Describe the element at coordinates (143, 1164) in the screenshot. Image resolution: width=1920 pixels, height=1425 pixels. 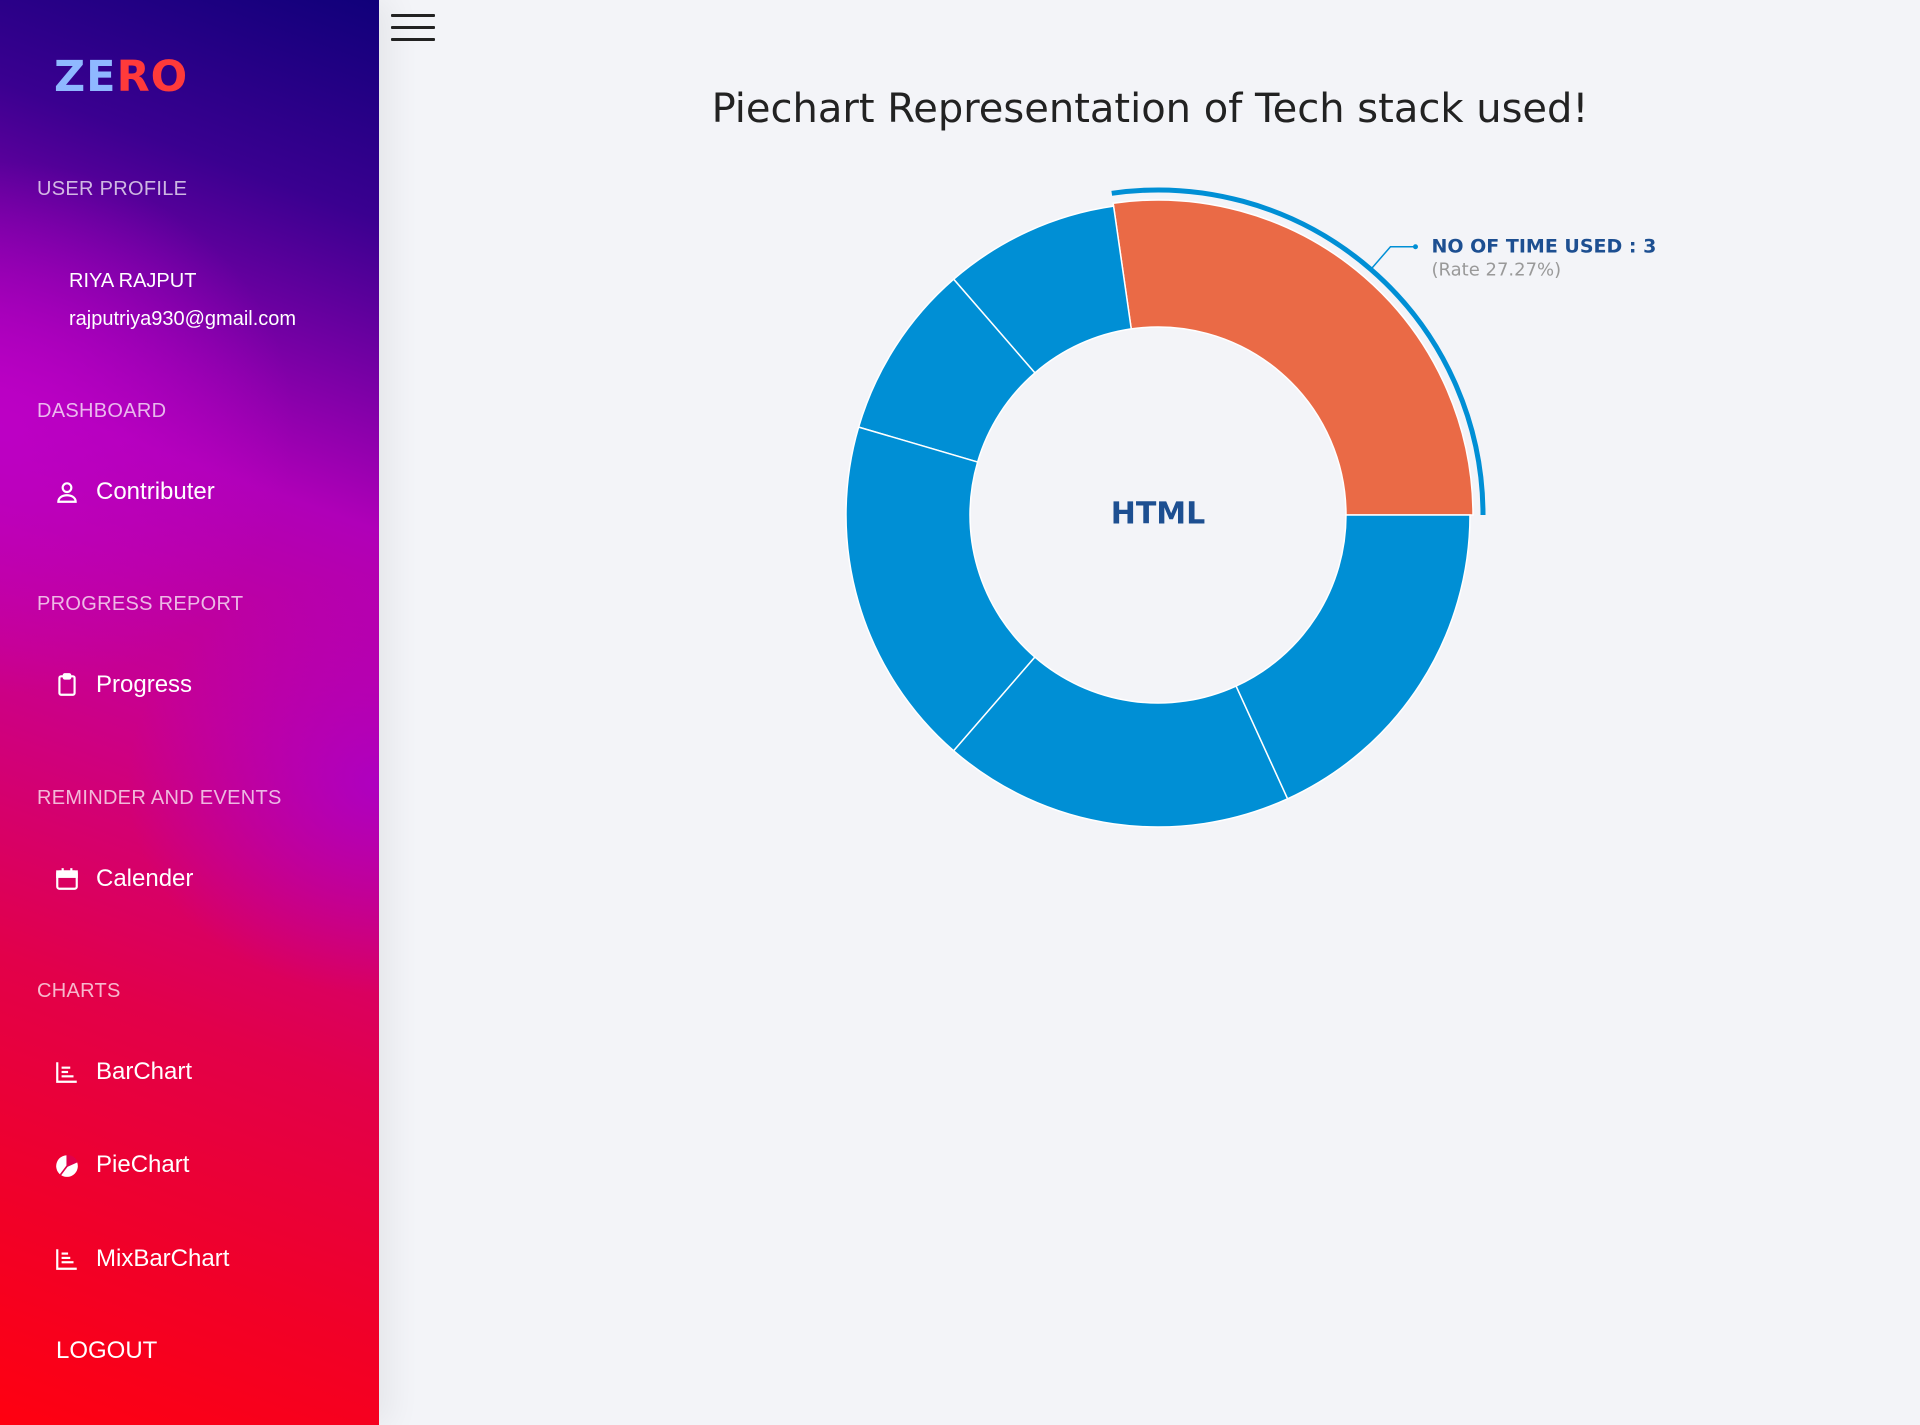
I see `nav-piechart-label: PieChart` at that location.